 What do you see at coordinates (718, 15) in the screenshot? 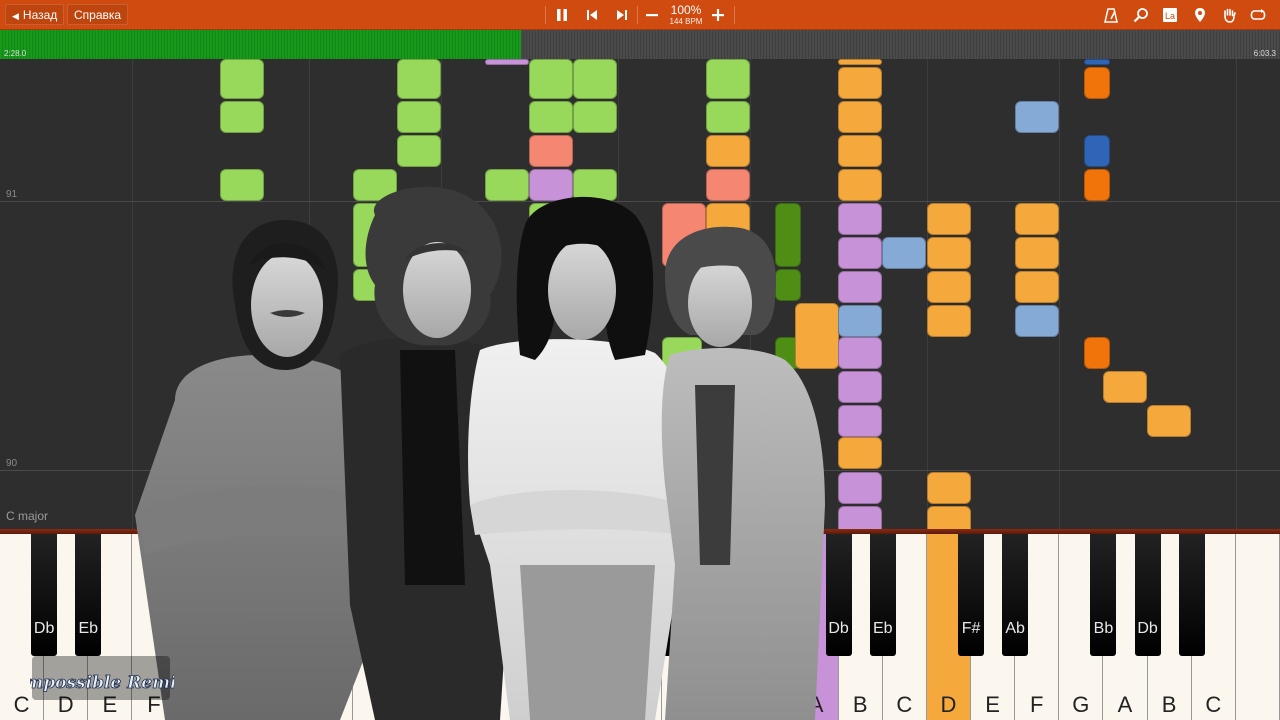
I see `tempo-plus-icon` at bounding box center [718, 15].